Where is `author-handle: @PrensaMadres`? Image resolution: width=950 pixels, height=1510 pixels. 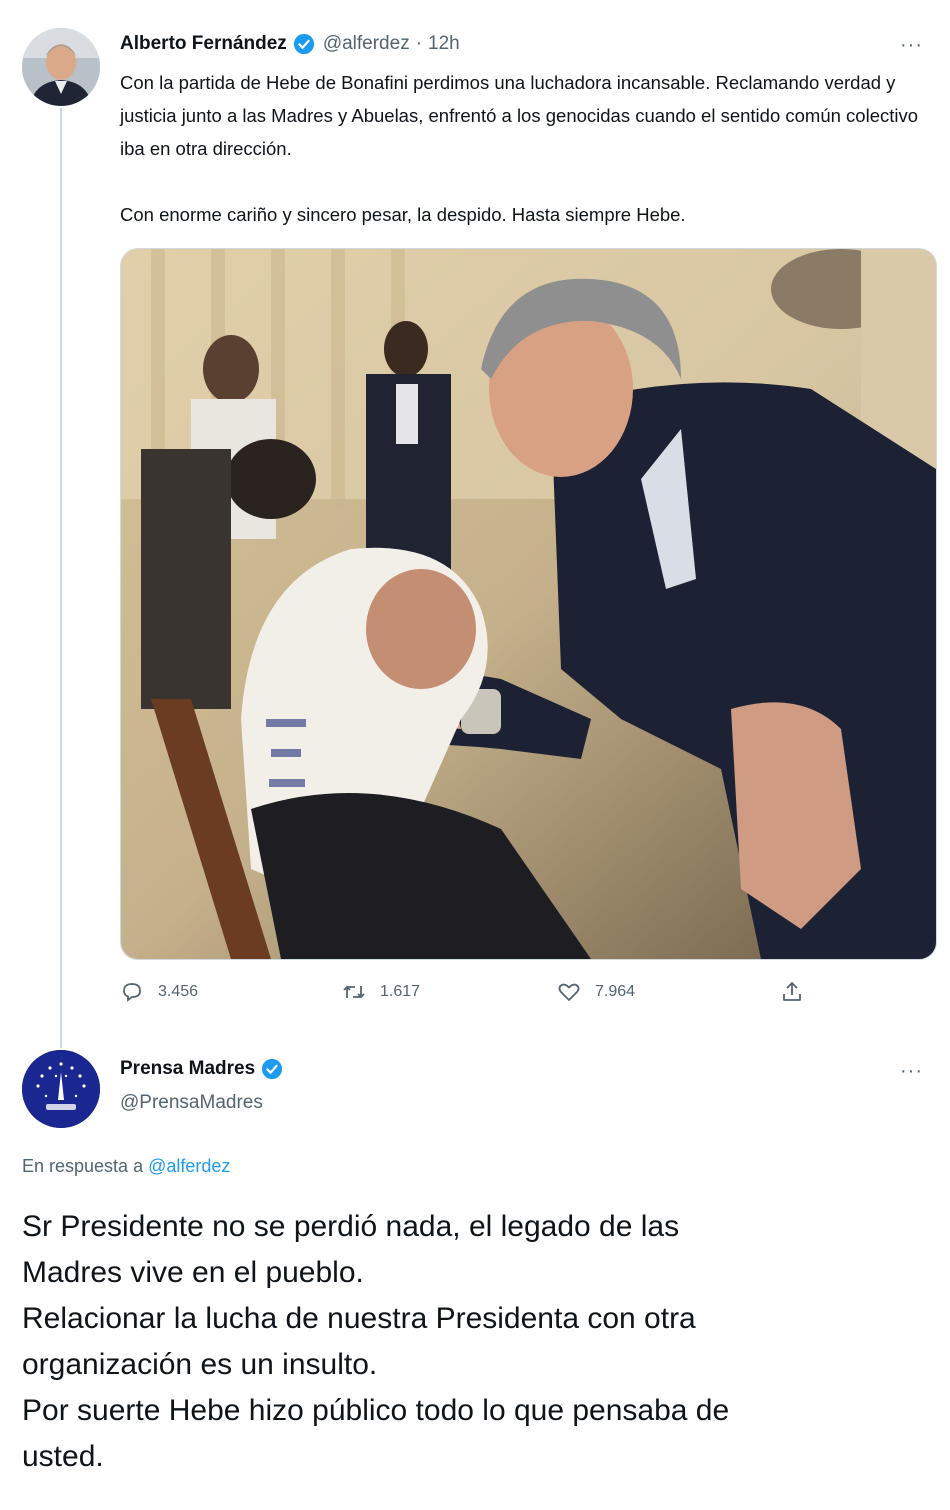 author-handle: @PrensaMadres is located at coordinates (191, 1103).